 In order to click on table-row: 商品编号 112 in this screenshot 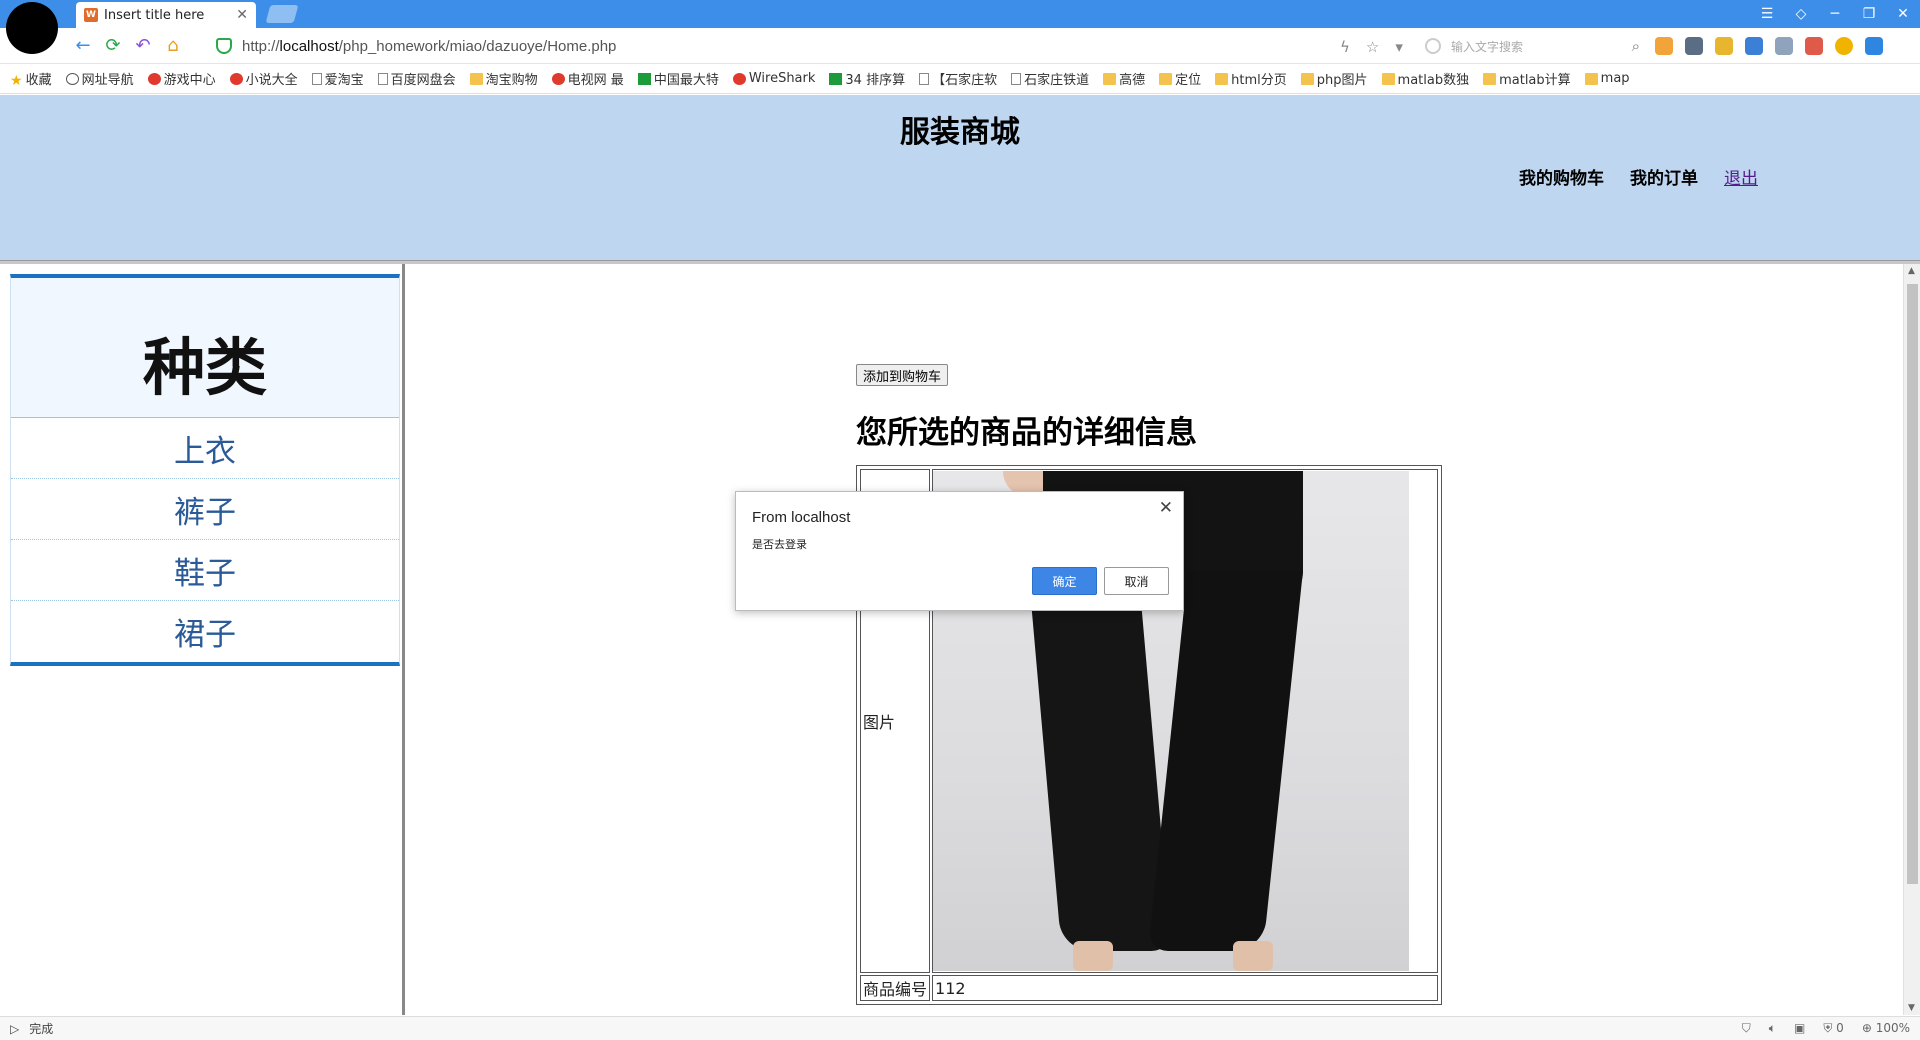, I will do `click(1149, 988)`.